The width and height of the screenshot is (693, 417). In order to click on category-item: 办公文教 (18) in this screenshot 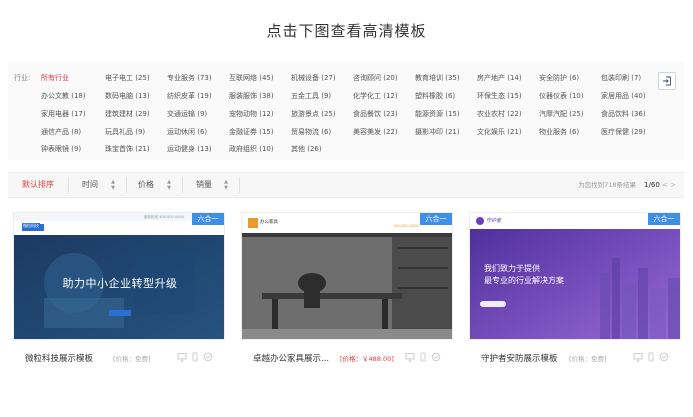, I will do `click(63, 96)`.